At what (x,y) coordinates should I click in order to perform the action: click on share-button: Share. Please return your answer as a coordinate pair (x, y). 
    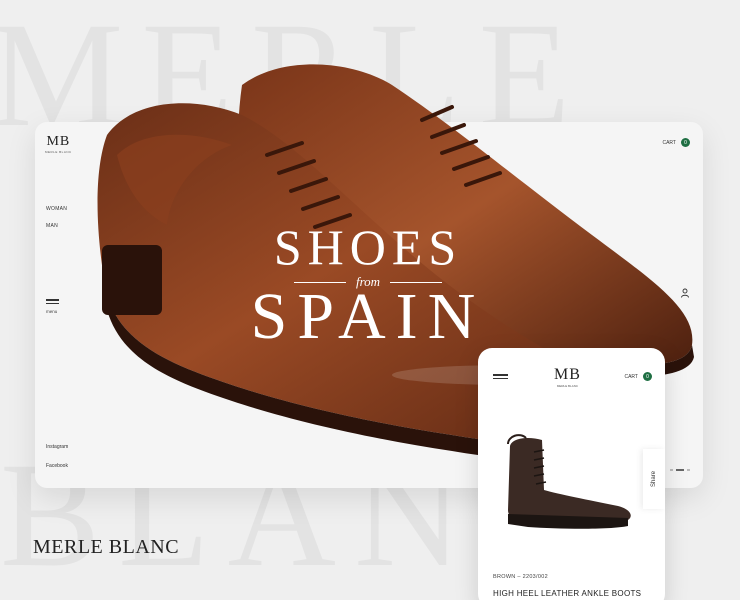
    Looking at the image, I should click on (654, 479).